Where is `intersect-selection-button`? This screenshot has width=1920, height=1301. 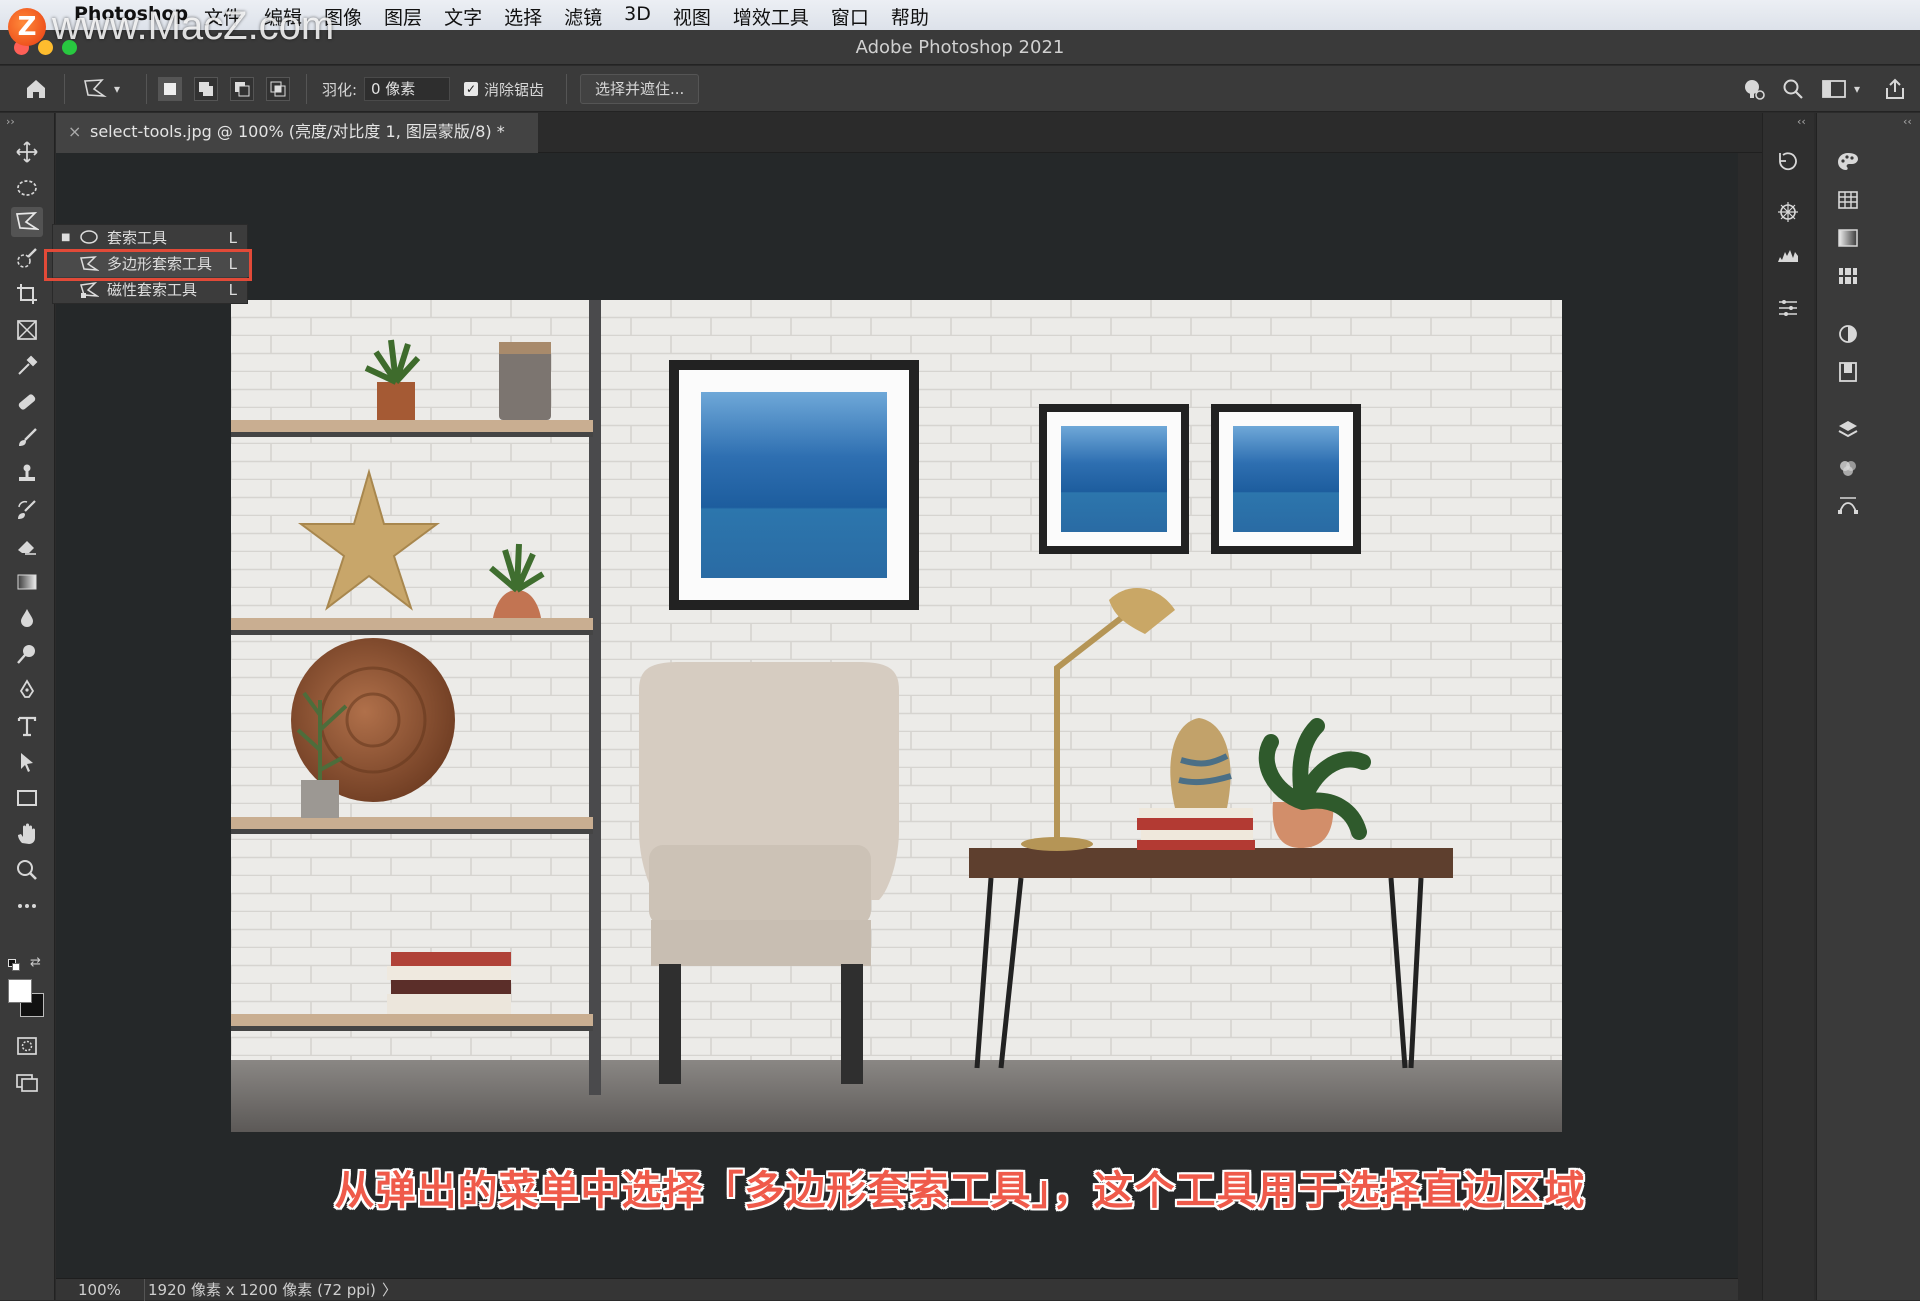
intersect-selection-button is located at coordinates (278, 89).